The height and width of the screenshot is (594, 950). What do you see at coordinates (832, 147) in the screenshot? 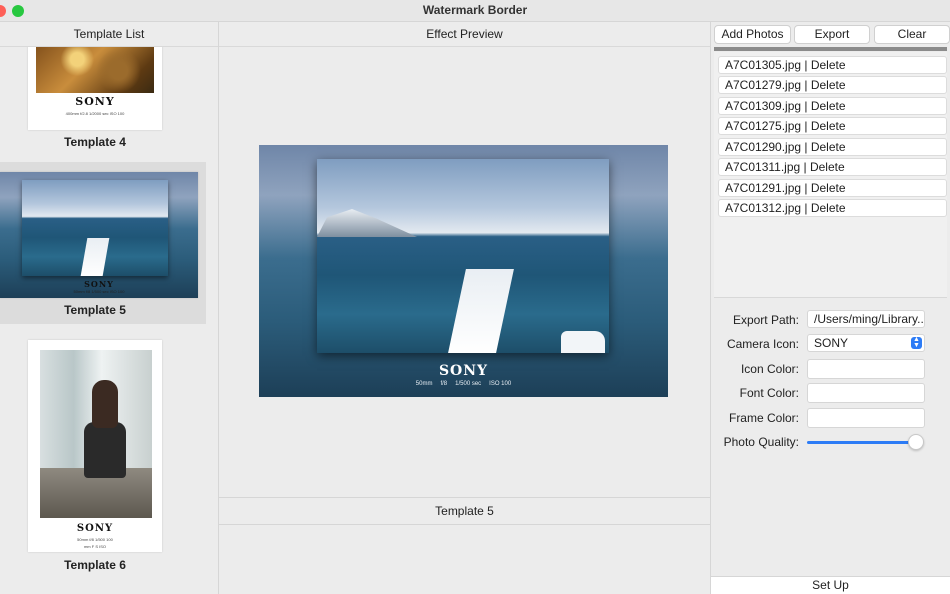
I see `file-item: A7C01290.jpg | Delete` at bounding box center [832, 147].